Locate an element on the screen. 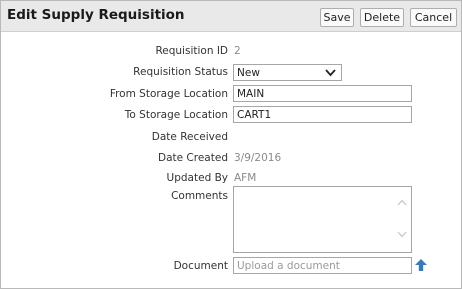 The height and width of the screenshot is (289, 462). date-received-label: Date Received is located at coordinates (189, 137).